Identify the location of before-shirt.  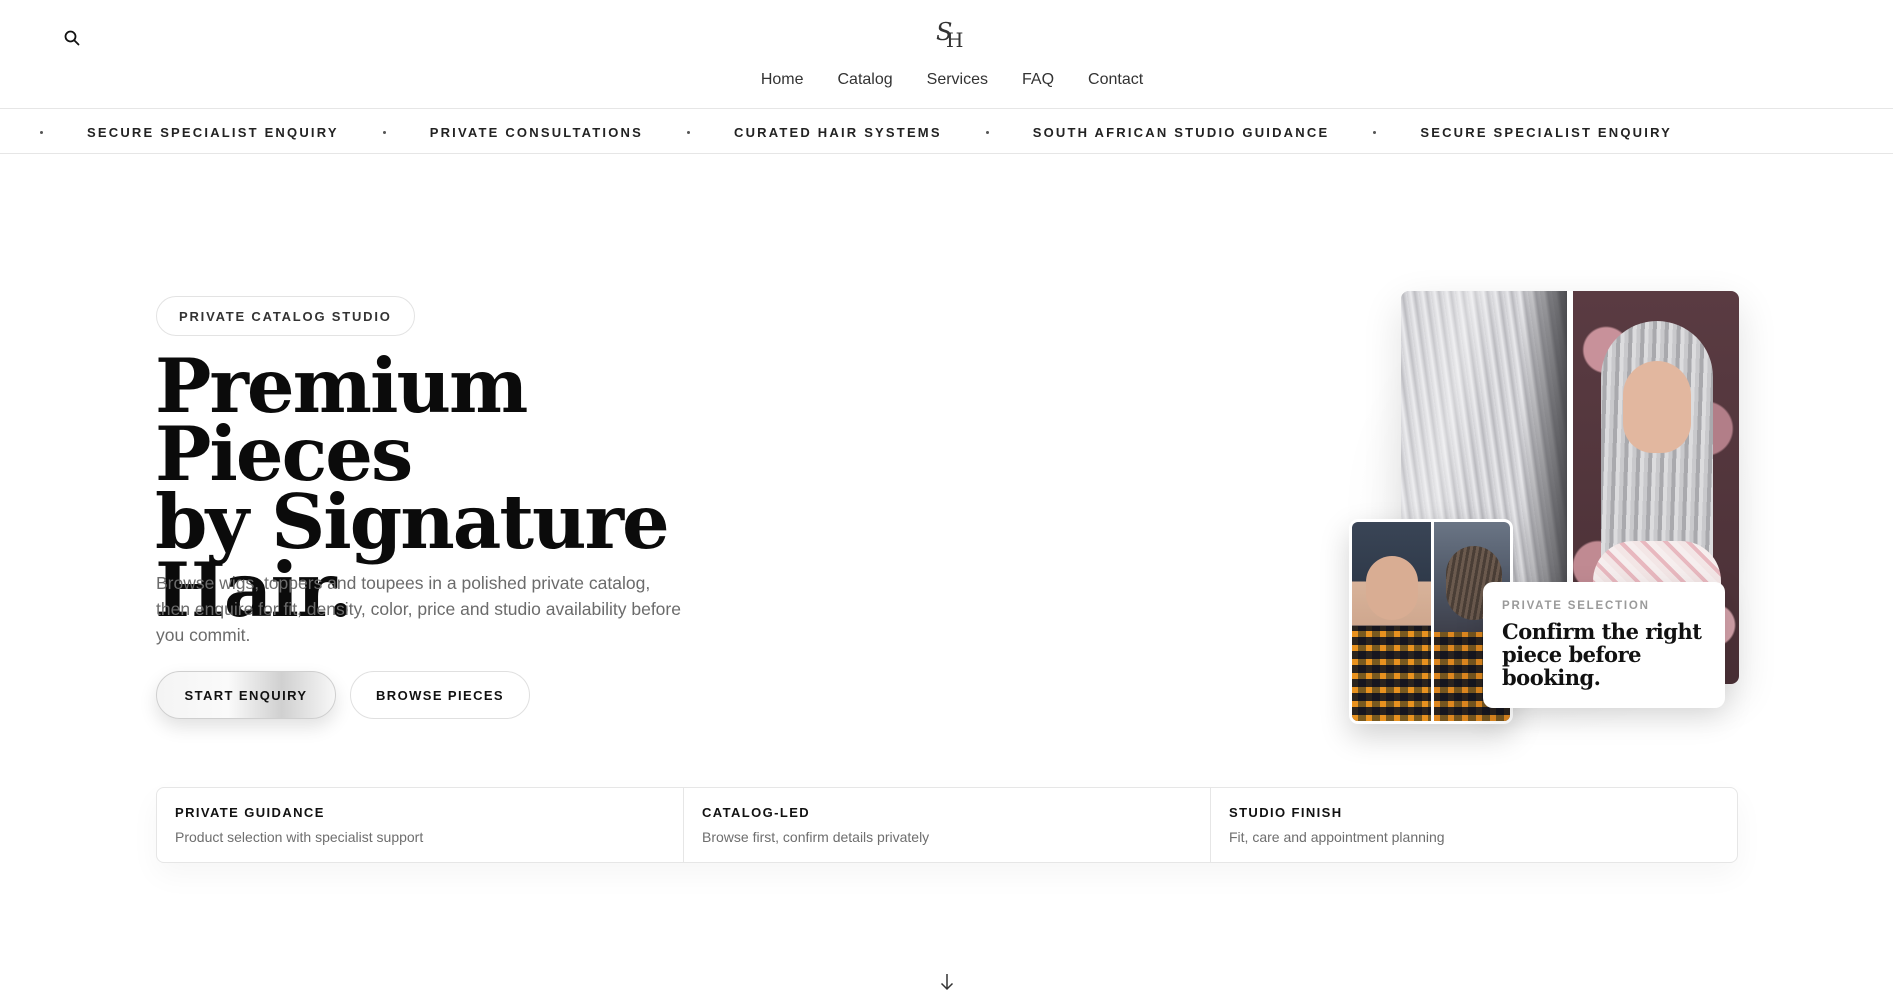
(1391, 673).